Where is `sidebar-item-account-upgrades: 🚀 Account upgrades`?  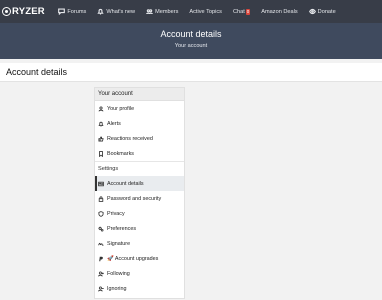
sidebar-item-account-upgrades: 🚀 Account upgrades is located at coordinates (139, 258).